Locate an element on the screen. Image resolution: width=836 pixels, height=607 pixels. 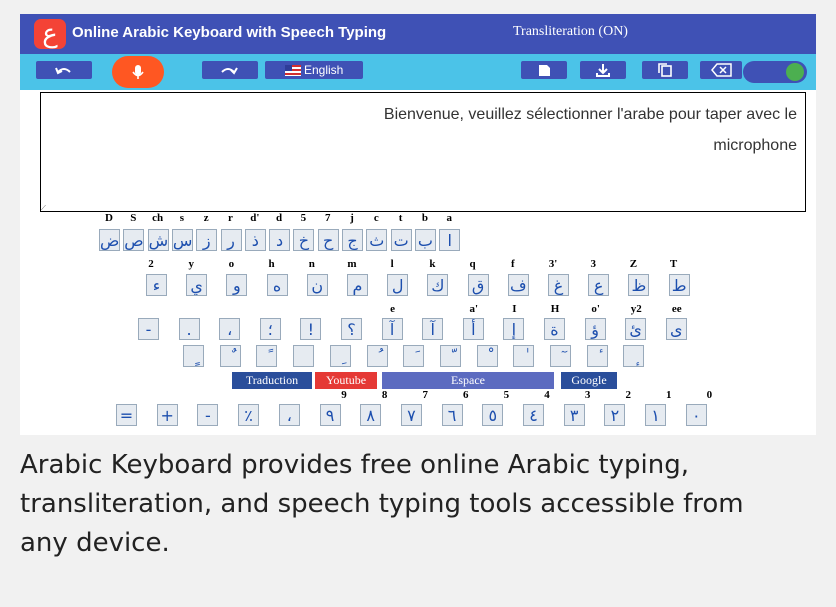
keyboard-key: ؤ is located at coordinates (595, 329).